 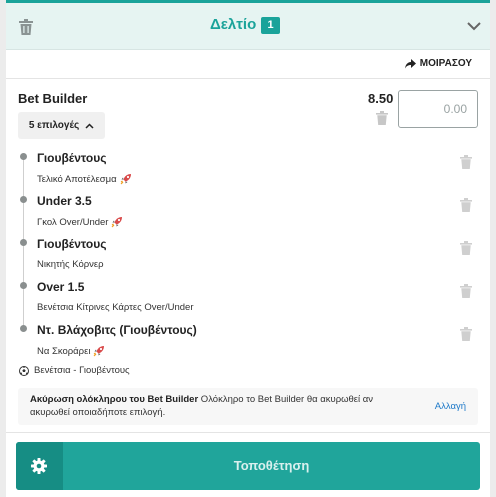 I want to click on selection-item: Under 3.5 Γκολ Over/Under, so click(x=248, y=215).